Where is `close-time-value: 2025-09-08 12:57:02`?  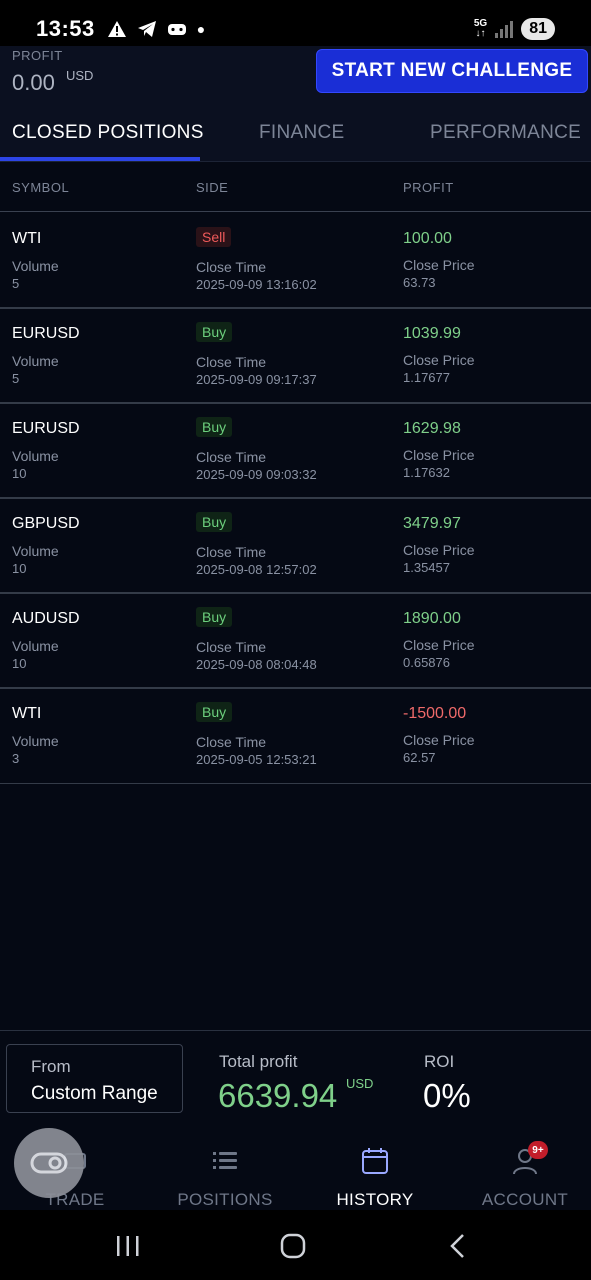 close-time-value: 2025-09-08 12:57:02 is located at coordinates (256, 569).